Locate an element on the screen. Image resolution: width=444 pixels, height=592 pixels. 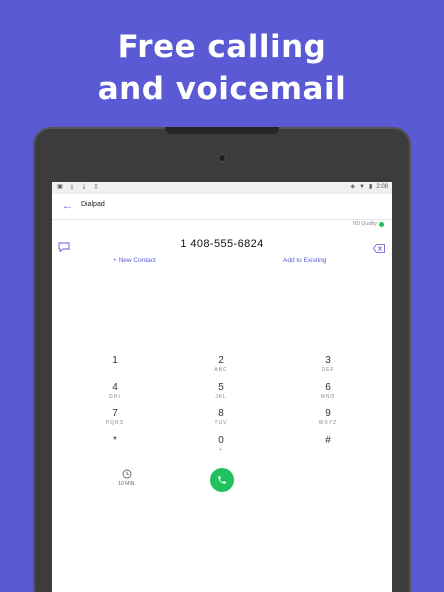
key-digit: 8 is located at coordinates (221, 413).